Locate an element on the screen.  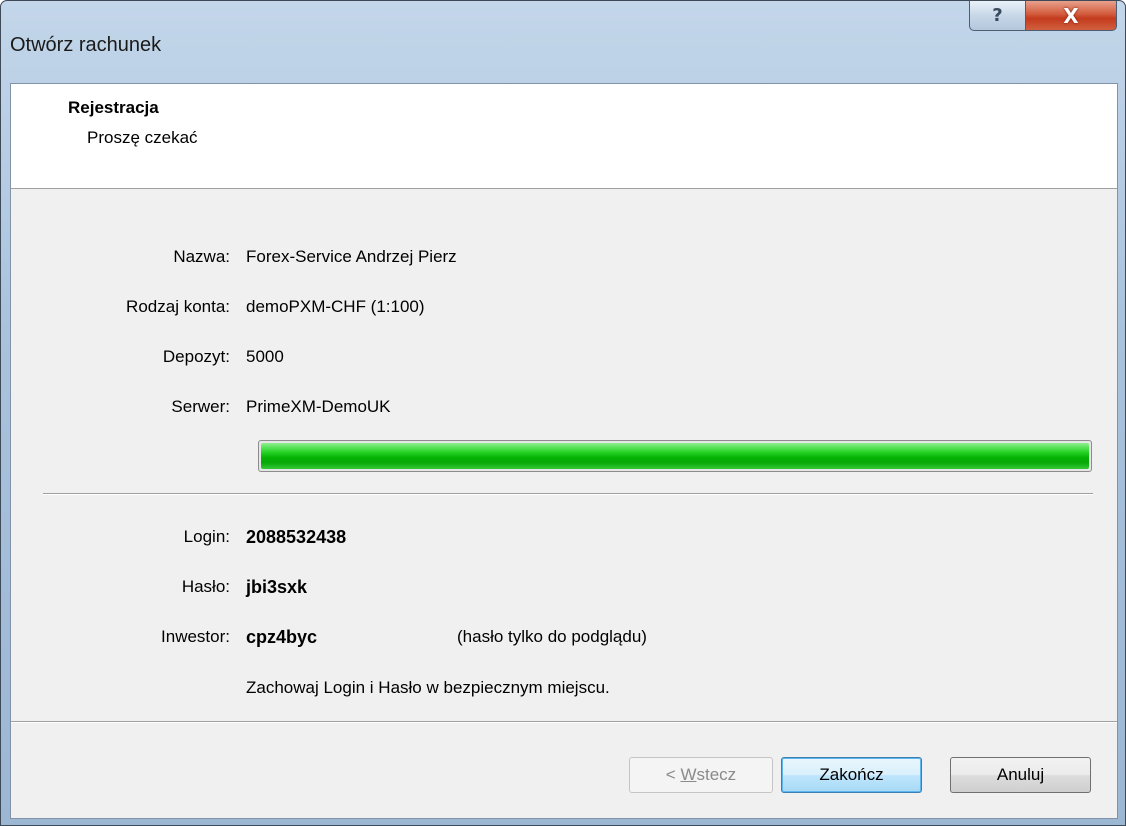
investor-note: (hasło tylko do podglądu) is located at coordinates (552, 636).